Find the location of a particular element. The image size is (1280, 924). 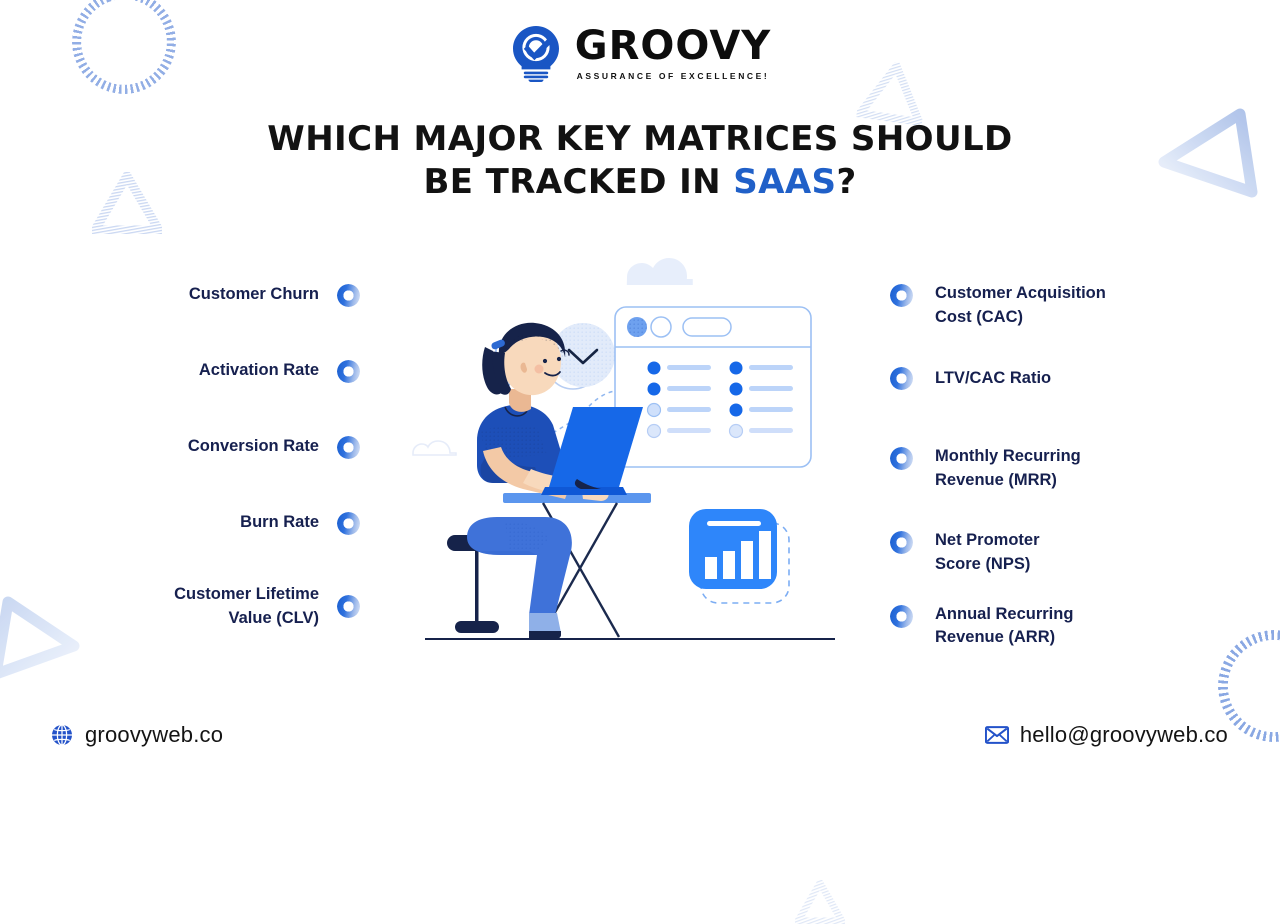

lightbulb-check-icon is located at coordinates (535, 54).